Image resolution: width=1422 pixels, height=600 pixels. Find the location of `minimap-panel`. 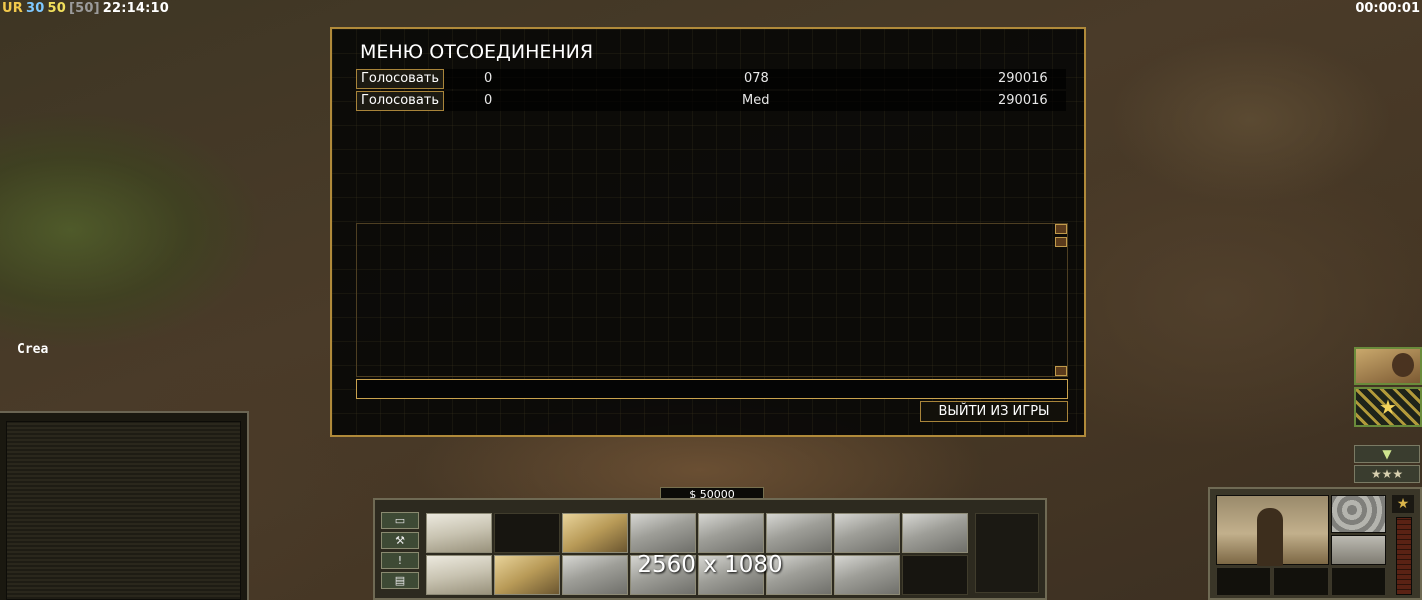

minimap-panel is located at coordinates (124, 505).